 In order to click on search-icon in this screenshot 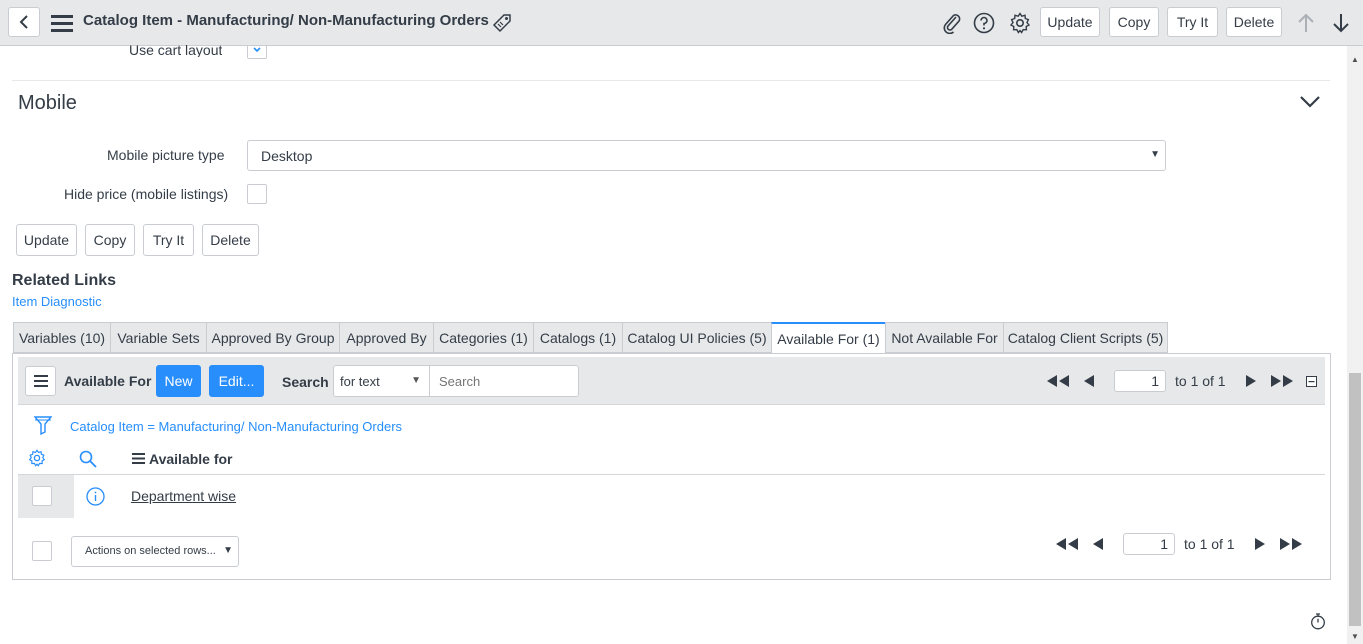, I will do `click(88, 459)`.